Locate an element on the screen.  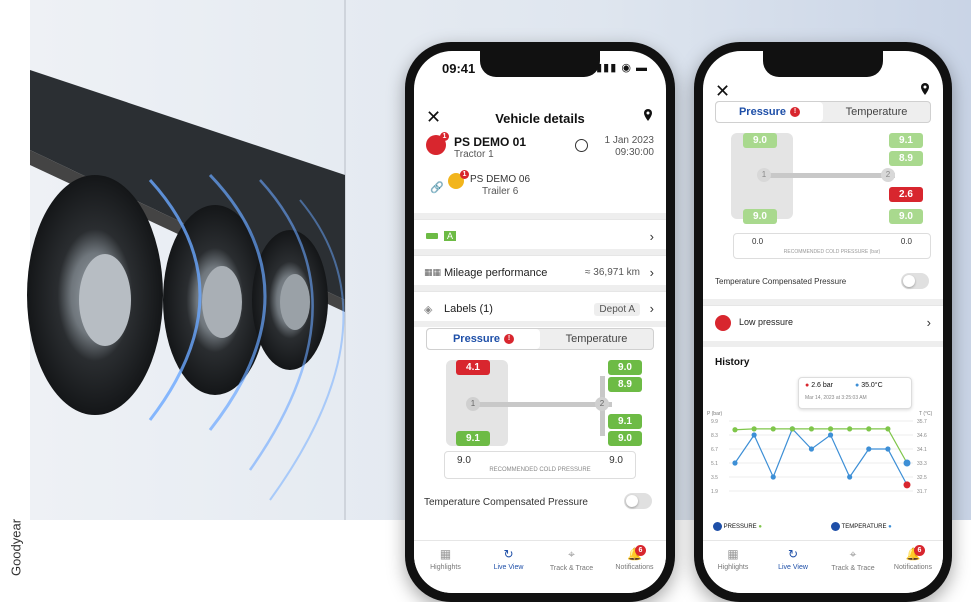
legend-temperature: TEMPERATURE ● is located at coordinates (861, 526).